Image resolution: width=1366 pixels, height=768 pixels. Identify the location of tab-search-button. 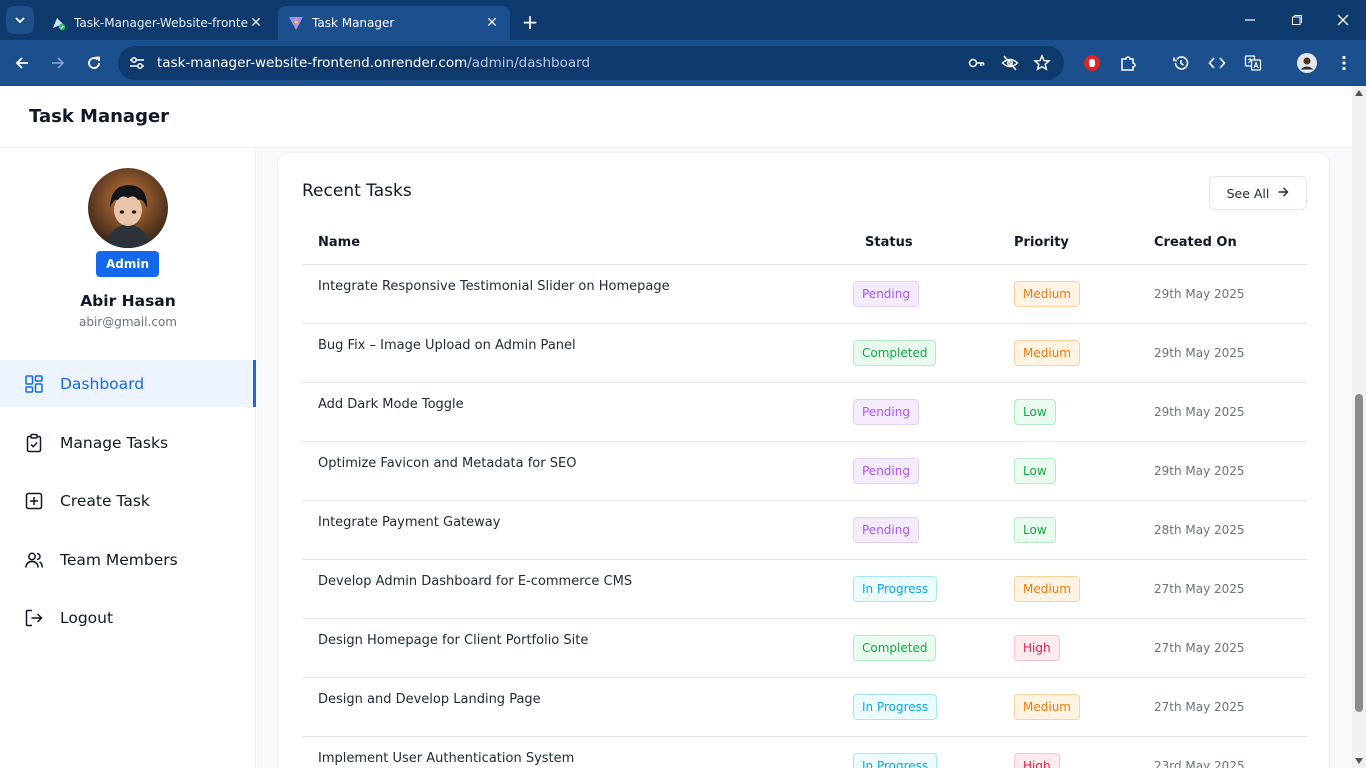
(20, 20).